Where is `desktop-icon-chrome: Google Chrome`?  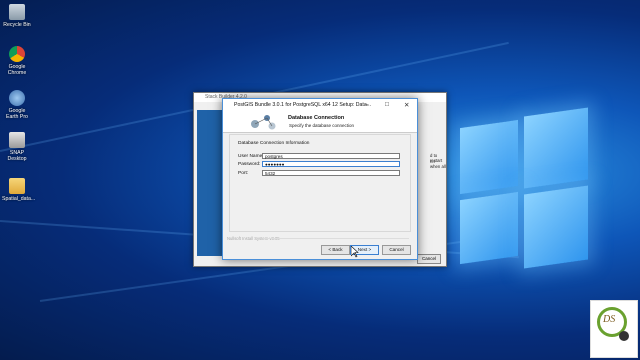
desktop-icon-chrome: Google Chrome is located at coordinates (17, 61).